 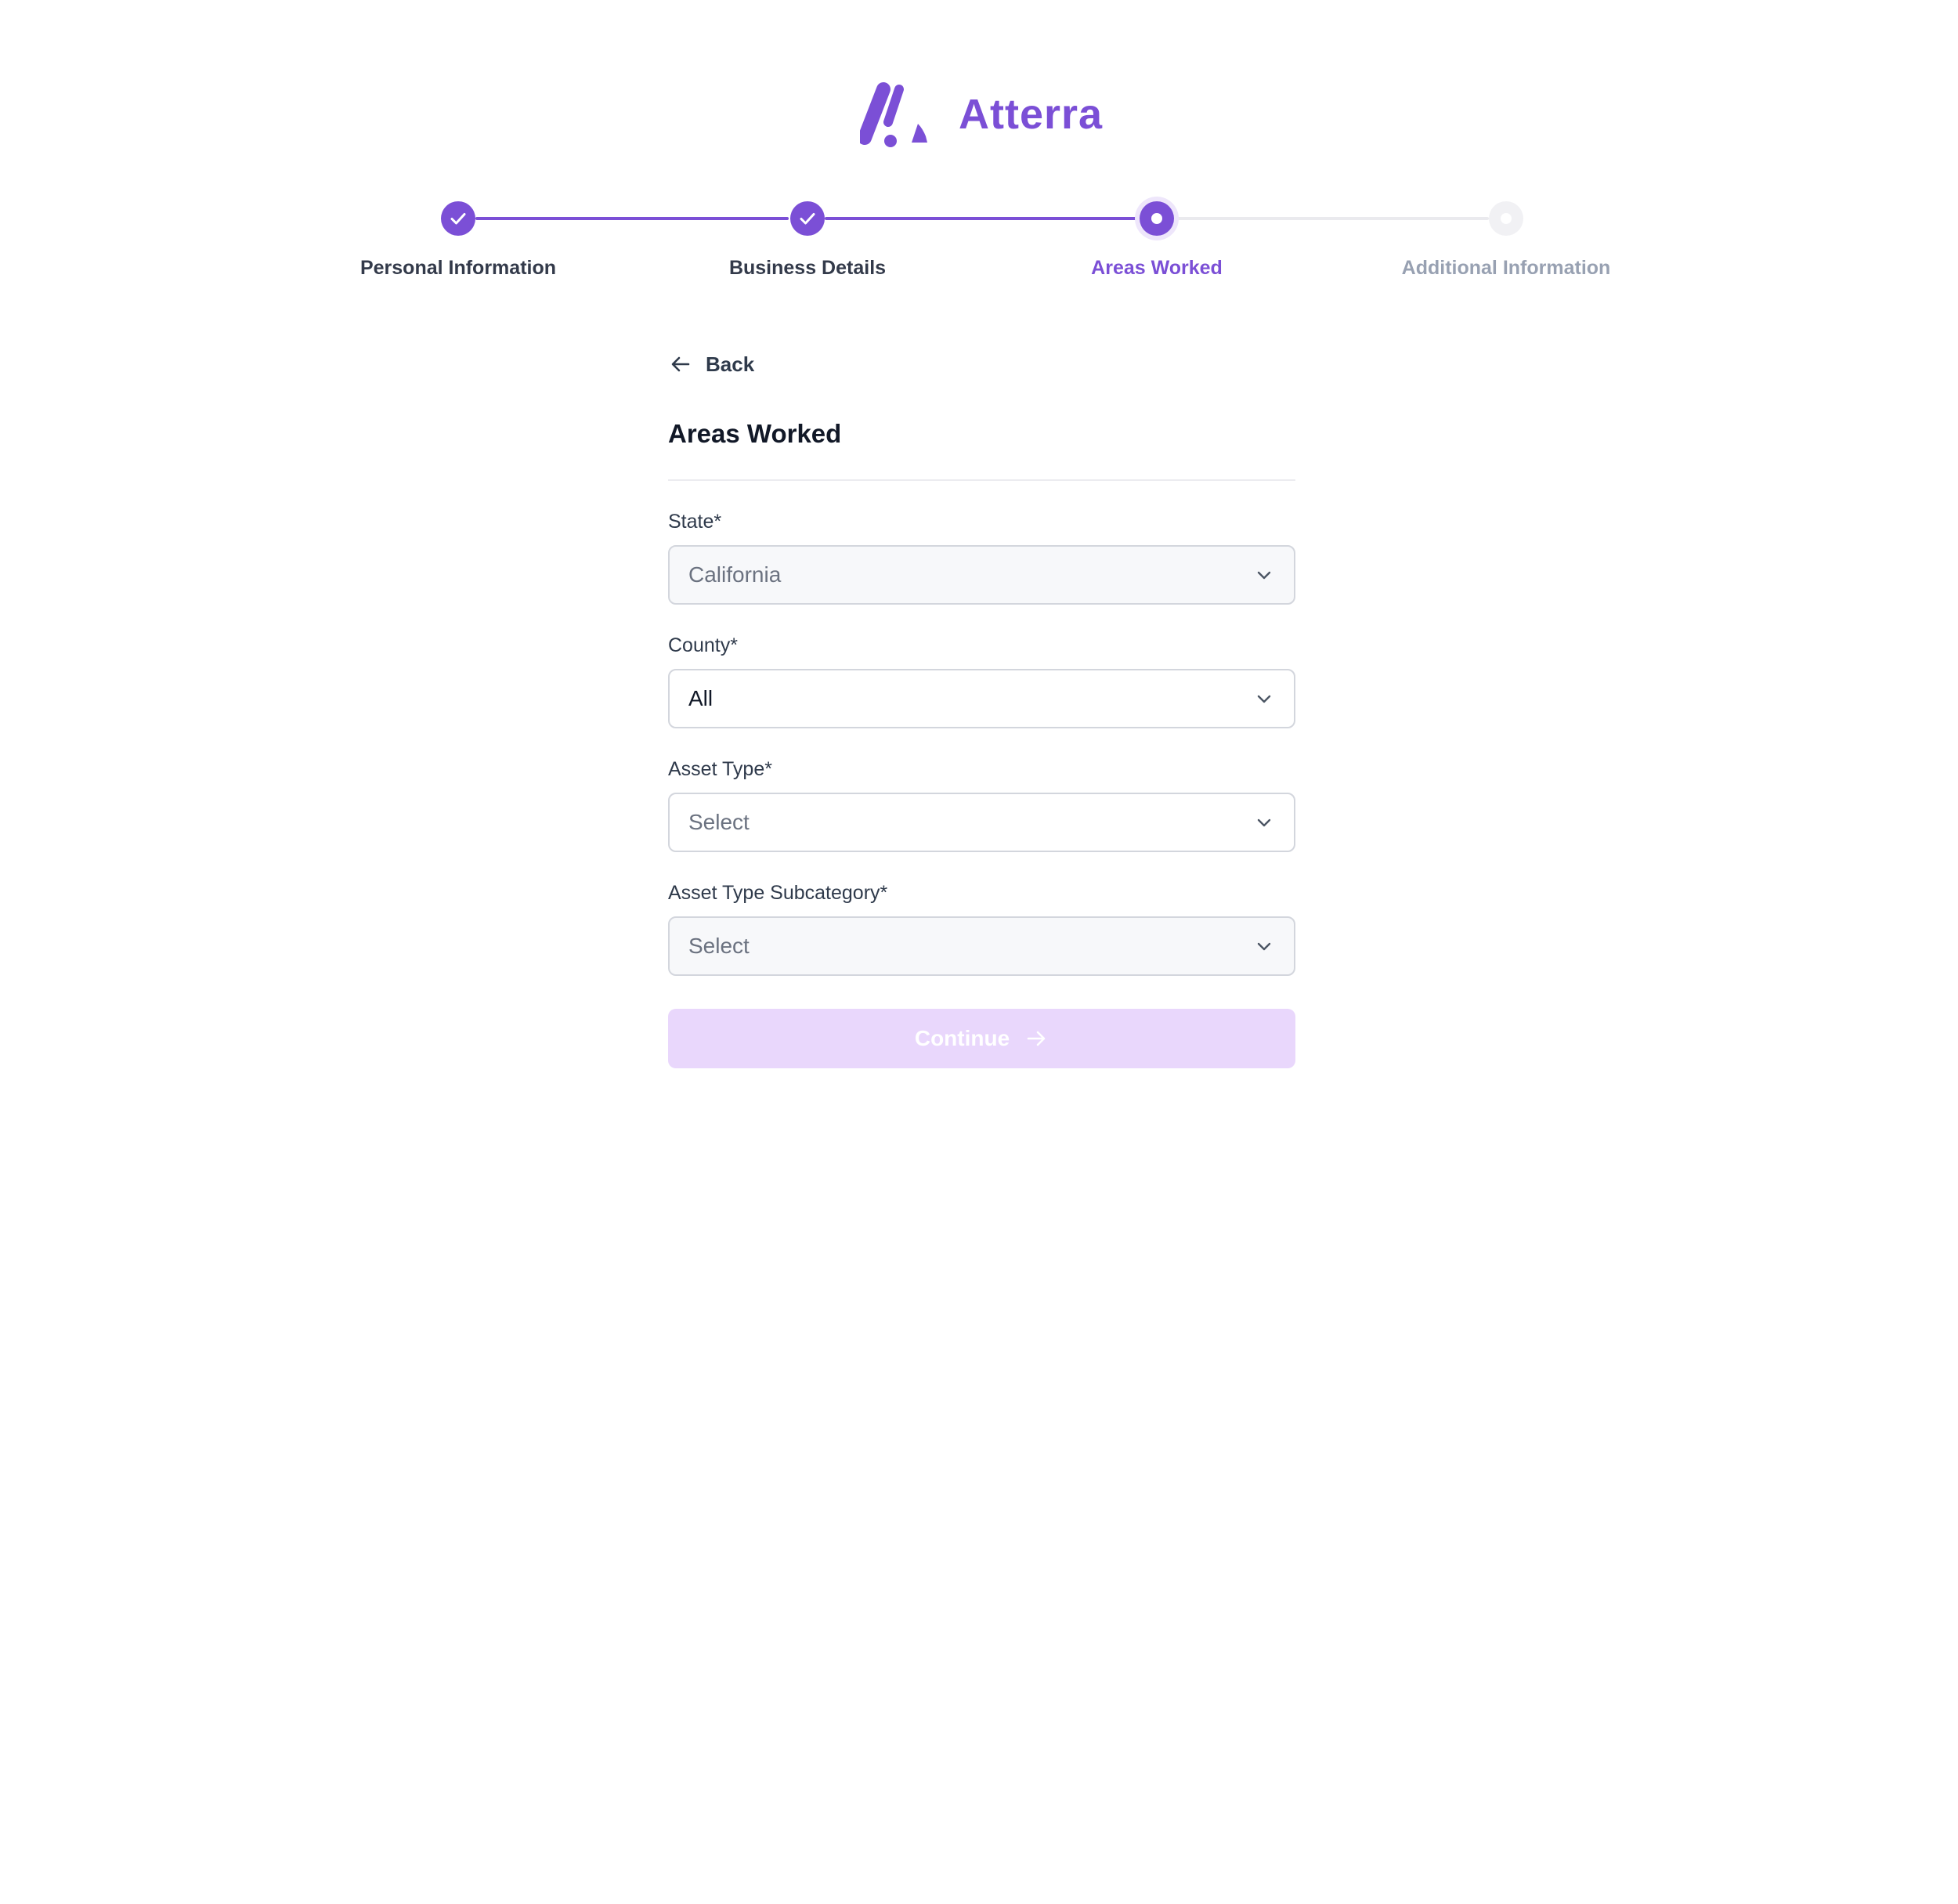 I want to click on divider, so click(x=982, y=480).